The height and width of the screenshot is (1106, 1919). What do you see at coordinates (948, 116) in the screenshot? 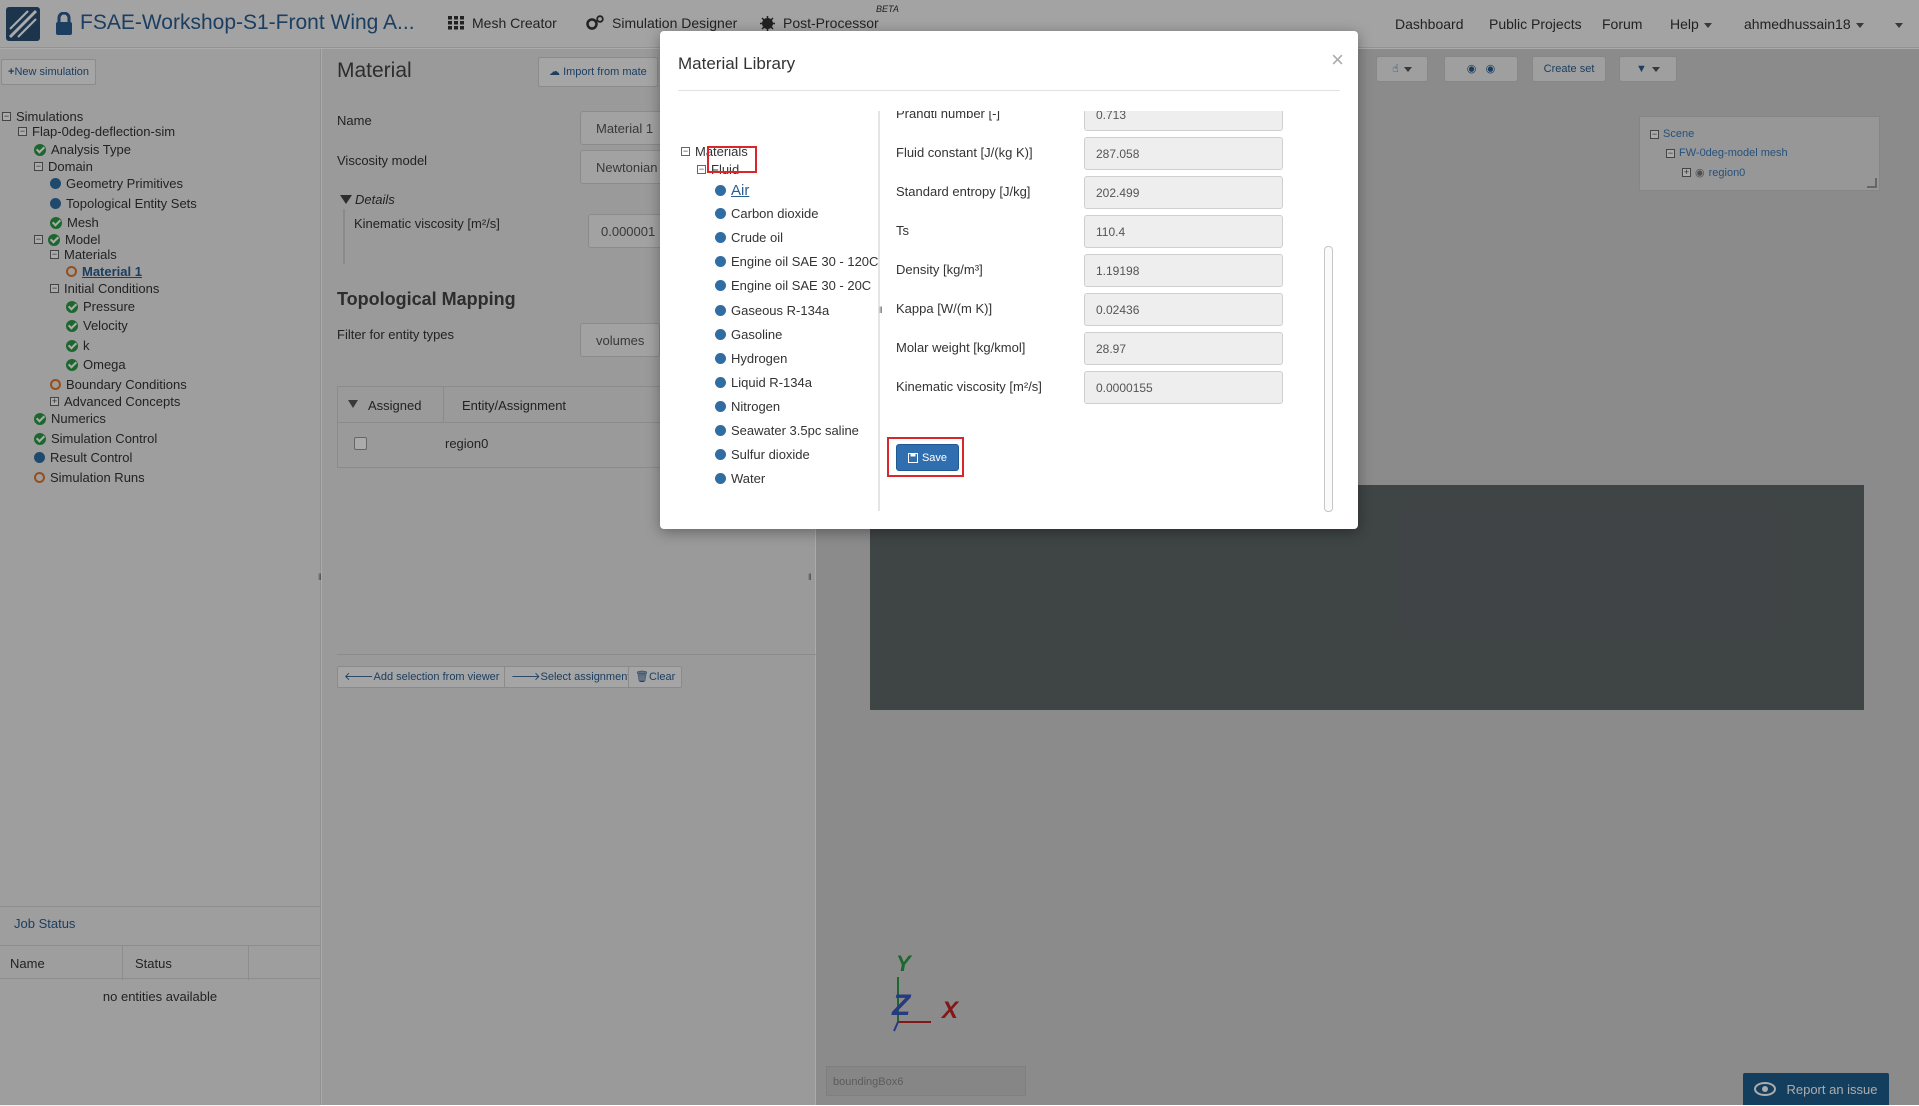
I see `property-label: Prandtl number [-]` at bounding box center [948, 116].